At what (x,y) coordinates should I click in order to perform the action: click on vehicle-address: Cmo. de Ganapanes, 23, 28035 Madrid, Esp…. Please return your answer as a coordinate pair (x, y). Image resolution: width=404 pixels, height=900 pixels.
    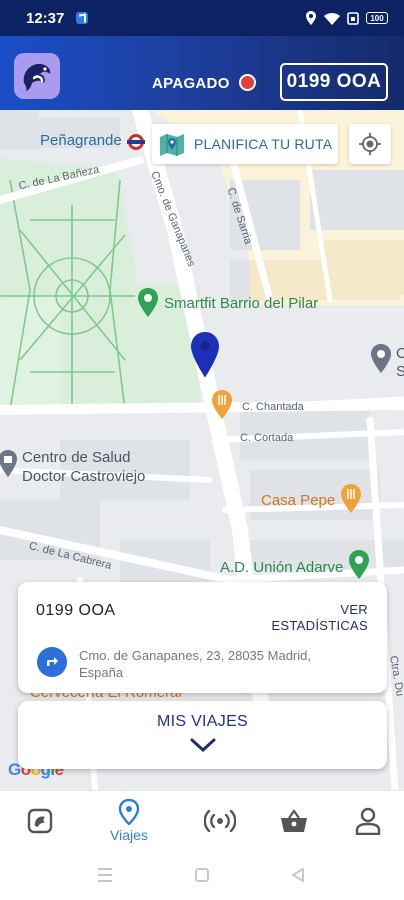
    Looking at the image, I should click on (195, 664).